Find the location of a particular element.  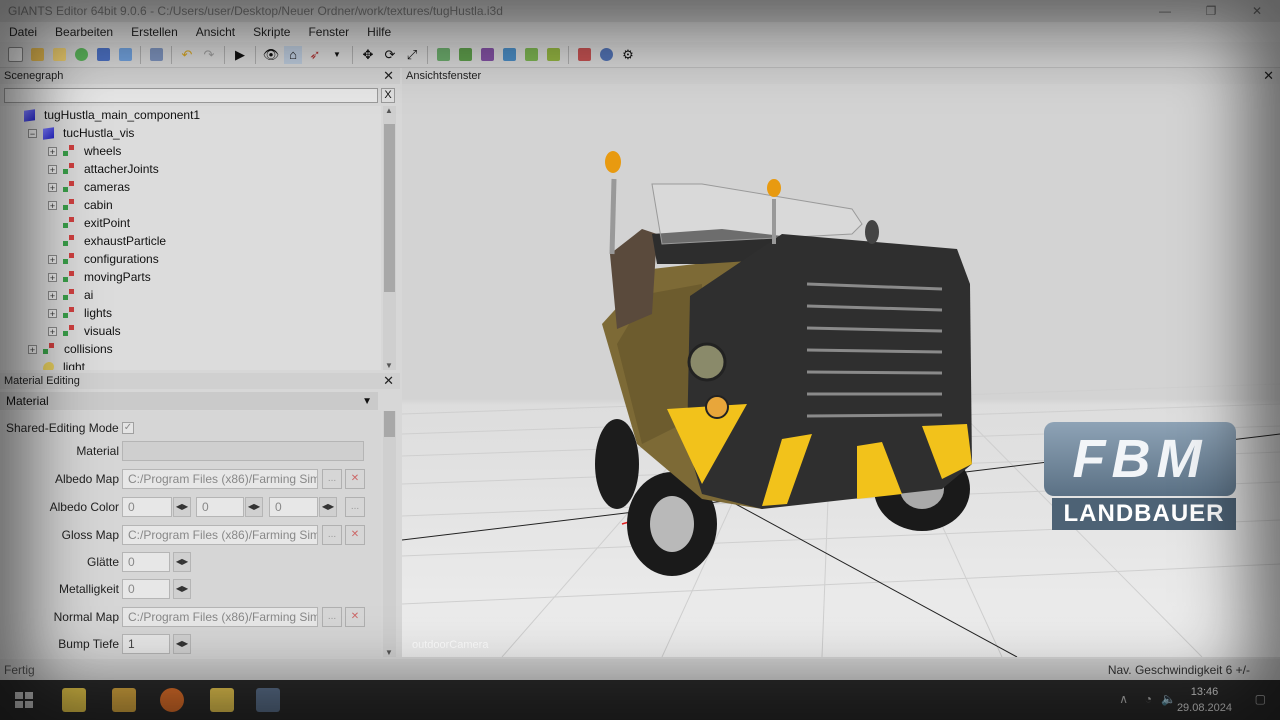

menu-ansicht: Ansicht is located at coordinates (215, 32).